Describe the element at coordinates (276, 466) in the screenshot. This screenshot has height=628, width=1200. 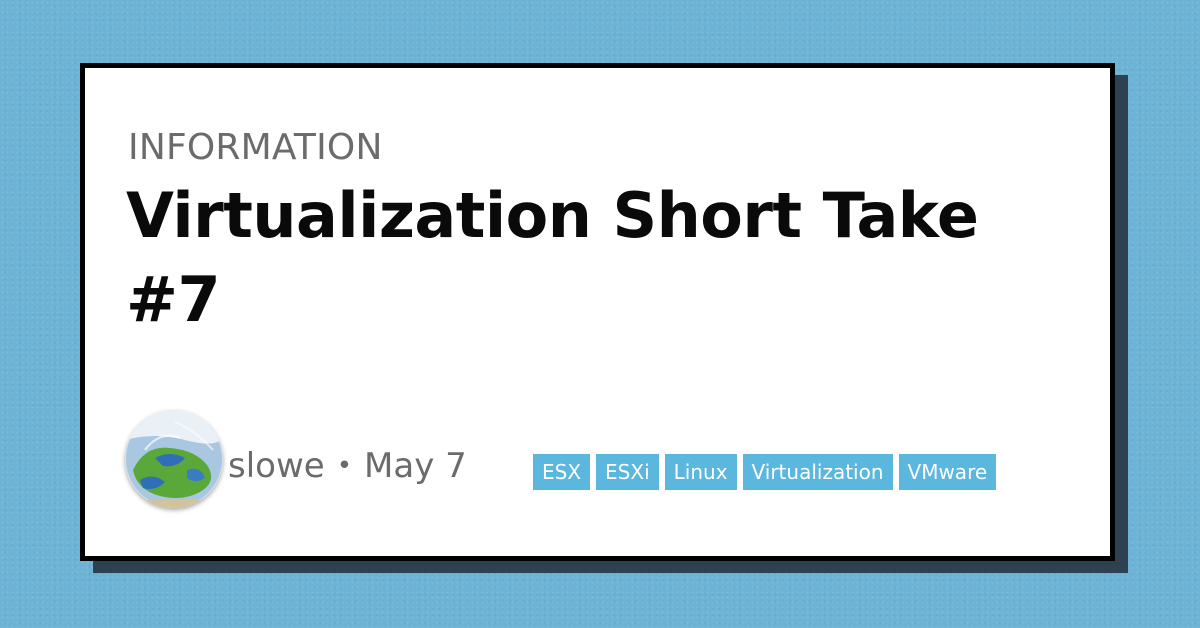
I see `author-name: slowe` at that location.